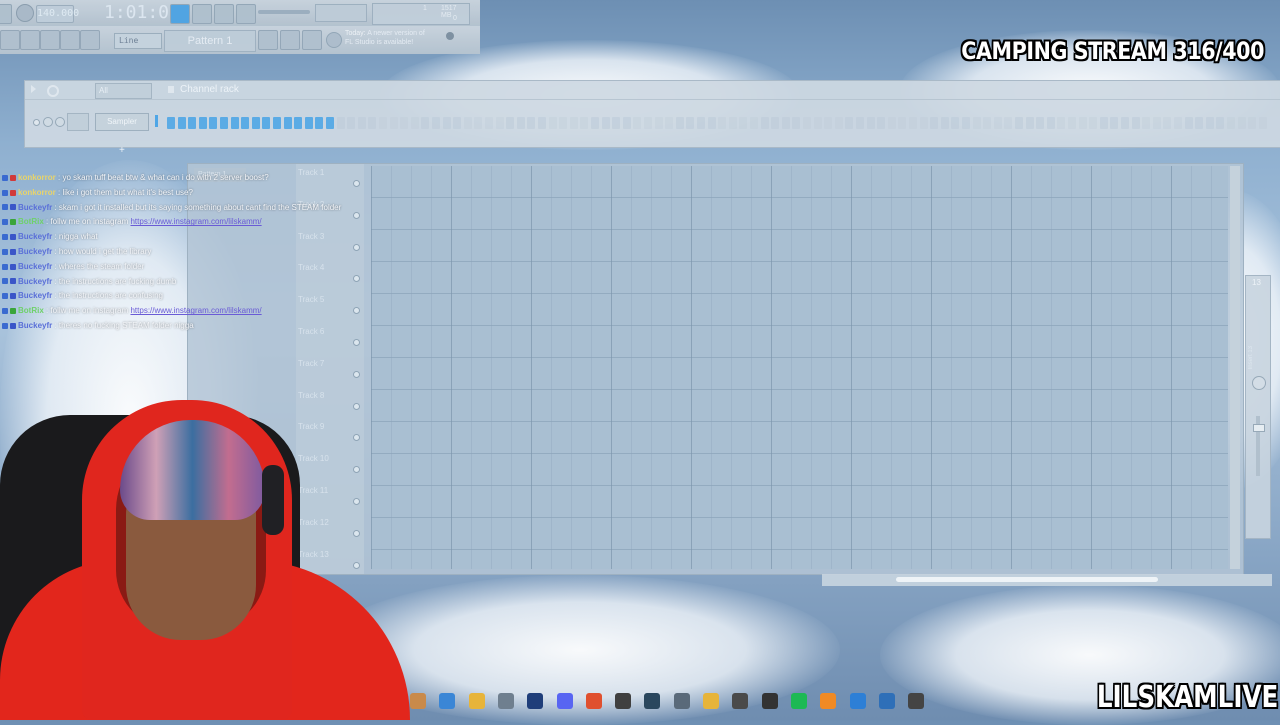 The height and width of the screenshot is (725, 1280). What do you see at coordinates (138, 41) in the screenshot?
I see `snap-select: Line` at bounding box center [138, 41].